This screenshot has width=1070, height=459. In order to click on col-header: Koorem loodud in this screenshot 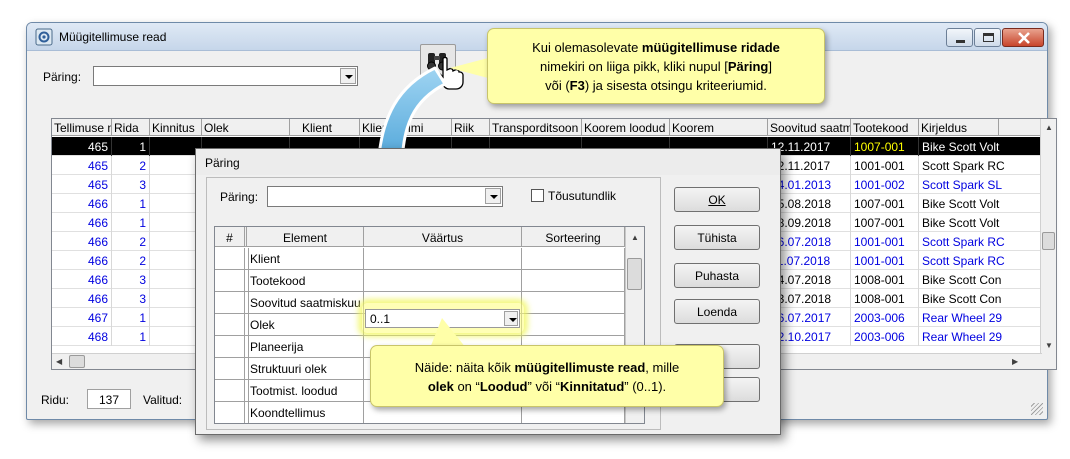, I will do `click(626, 127)`.